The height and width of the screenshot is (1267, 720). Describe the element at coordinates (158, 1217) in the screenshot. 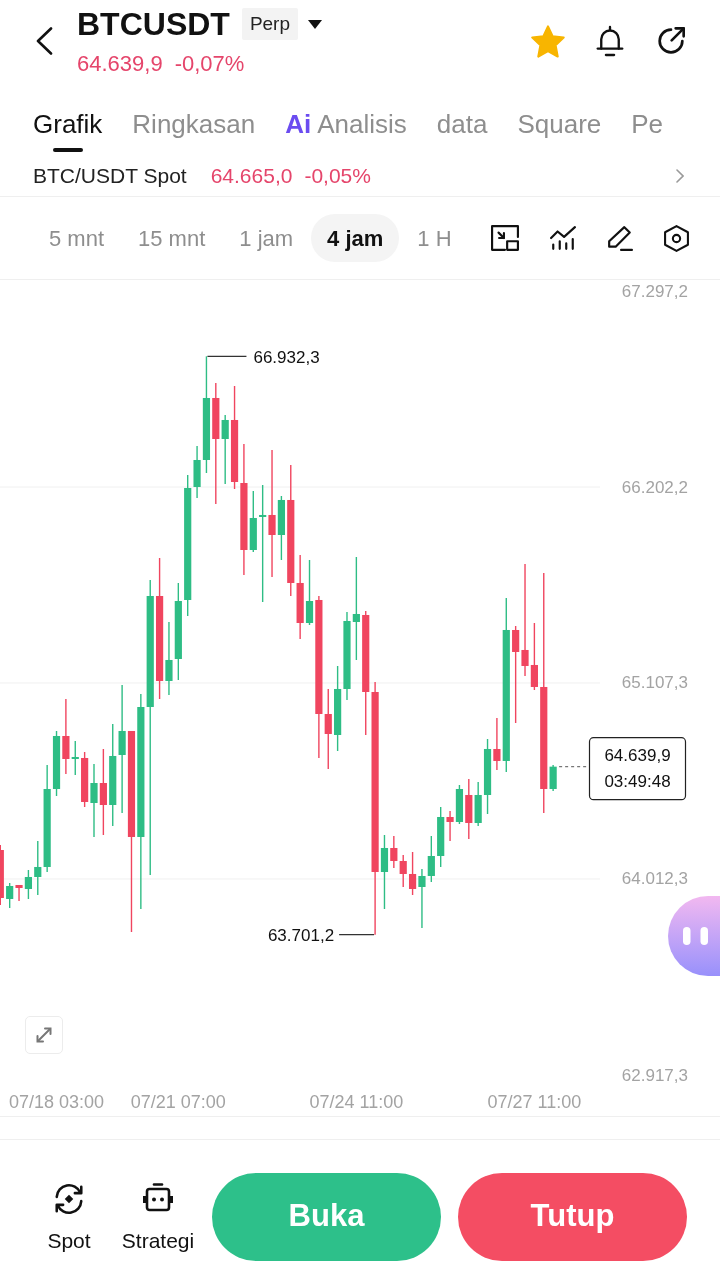

I see `strategy-shortcut: Strategi` at that location.